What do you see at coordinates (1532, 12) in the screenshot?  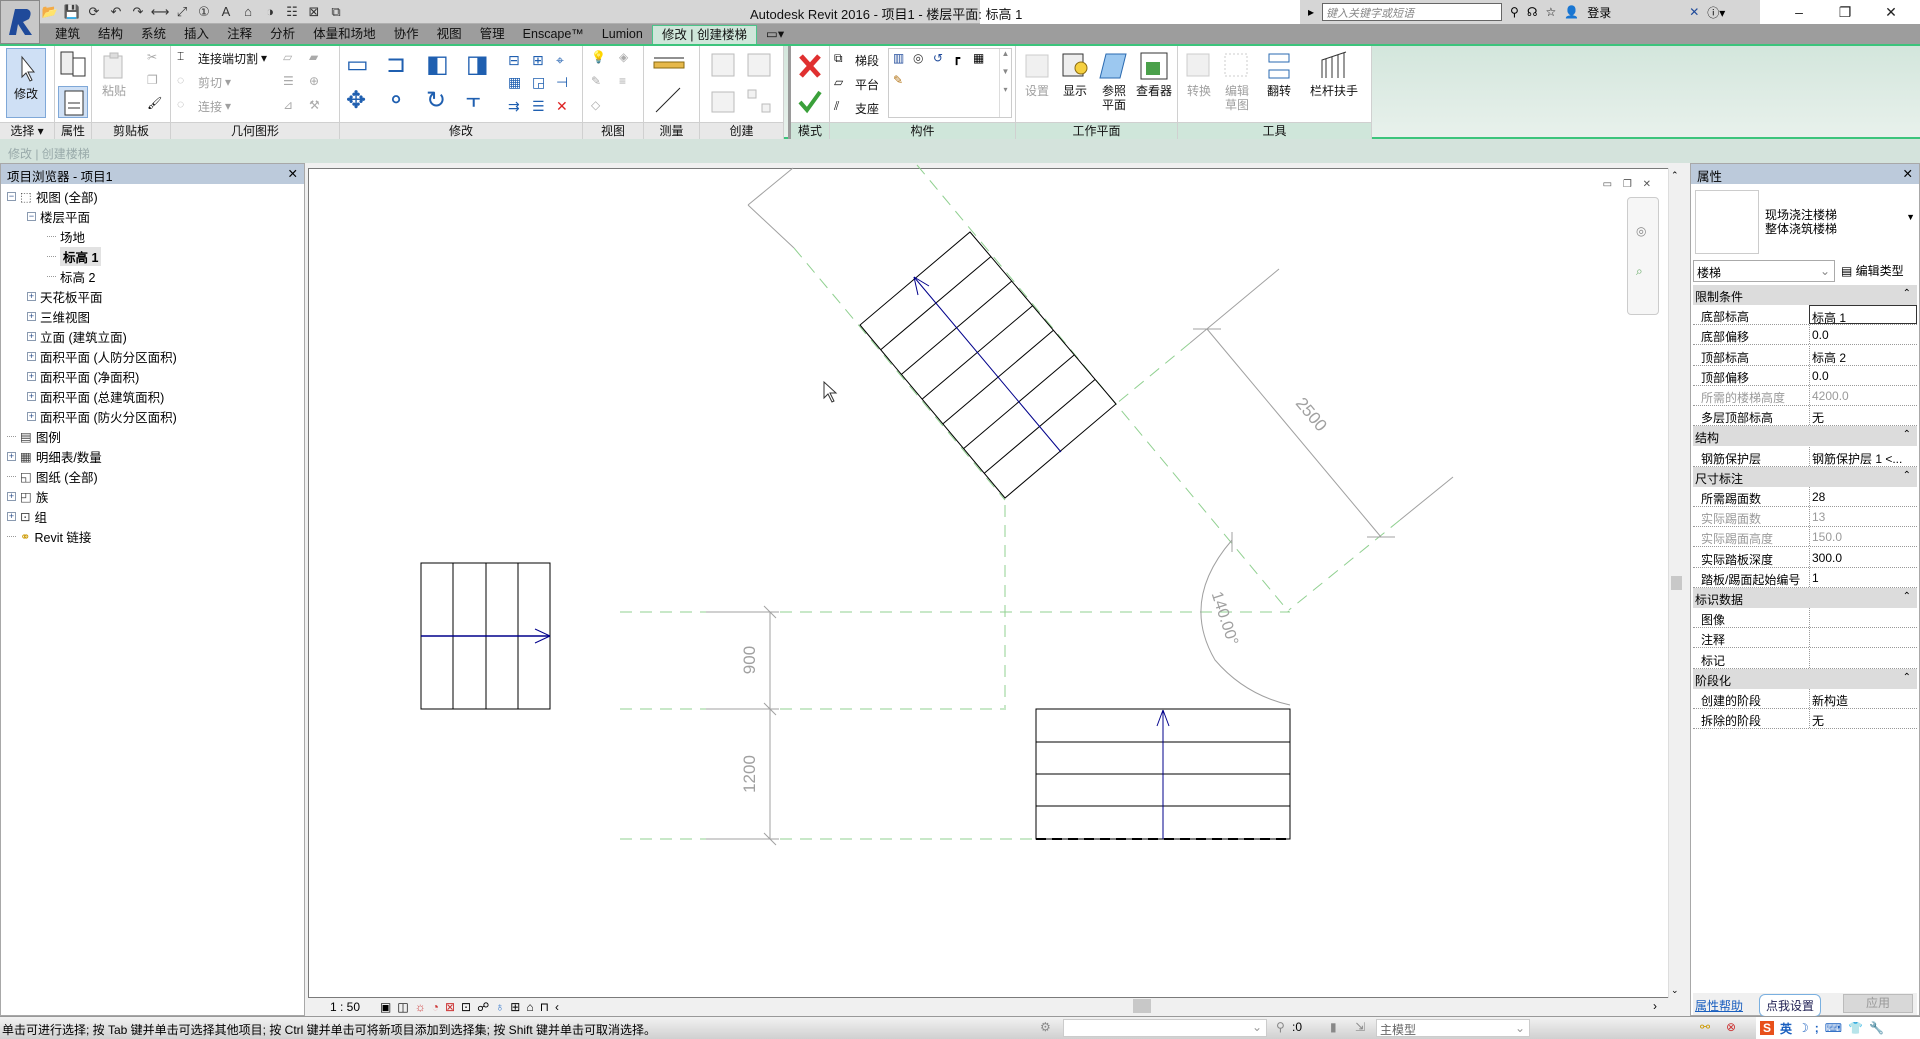 I see `subscription-icon: ☊` at bounding box center [1532, 12].